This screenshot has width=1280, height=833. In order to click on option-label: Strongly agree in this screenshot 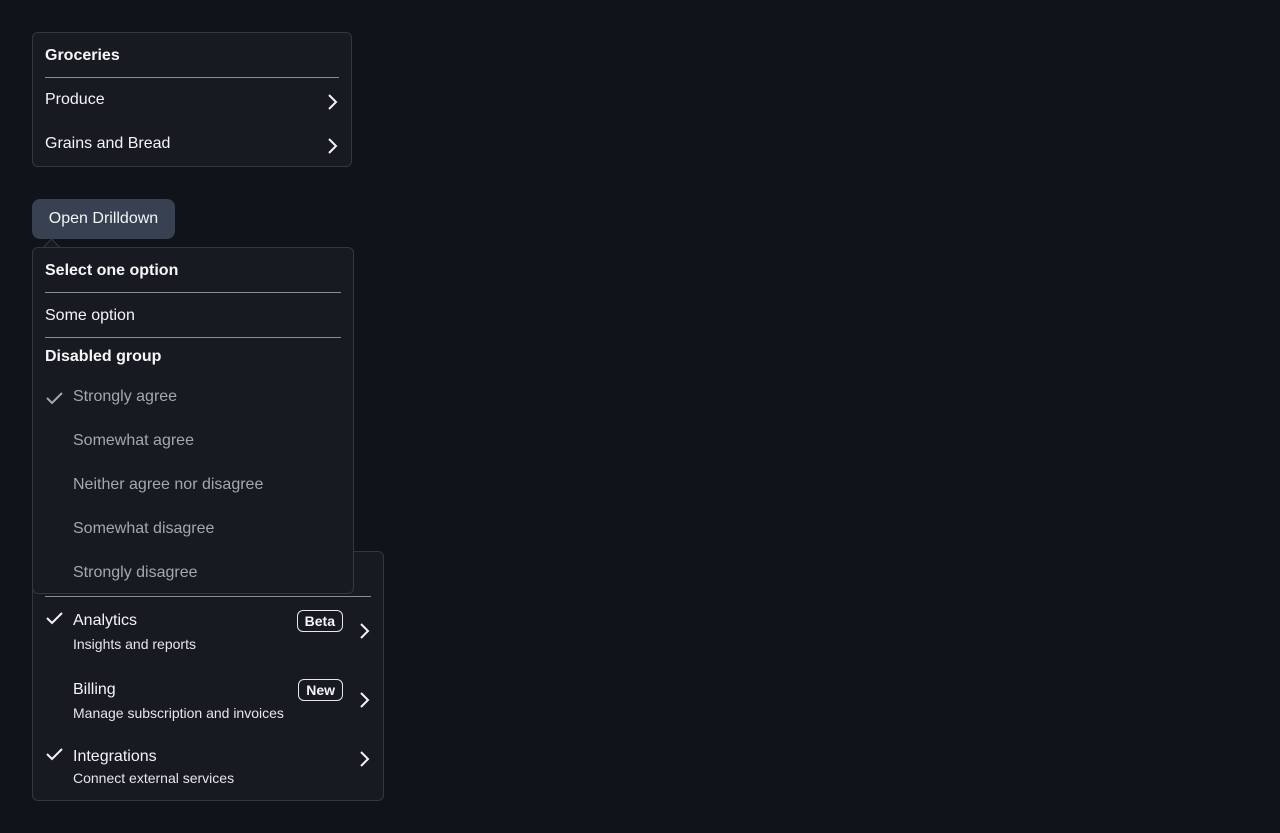, I will do `click(125, 396)`.